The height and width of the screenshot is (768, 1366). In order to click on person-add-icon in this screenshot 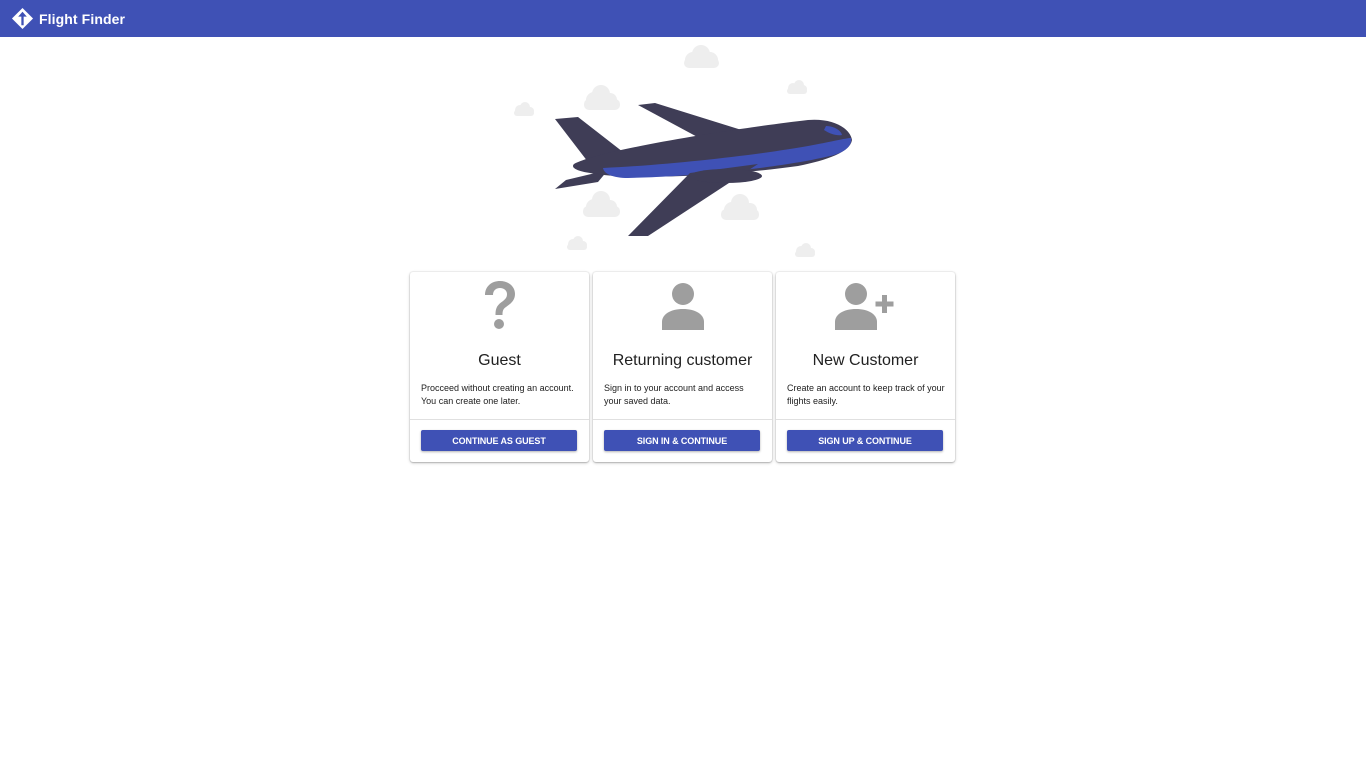, I will do `click(863, 306)`.